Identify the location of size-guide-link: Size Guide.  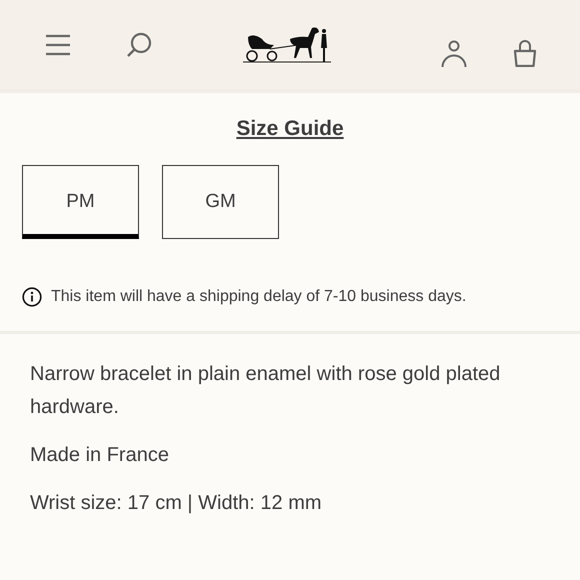
(290, 128).